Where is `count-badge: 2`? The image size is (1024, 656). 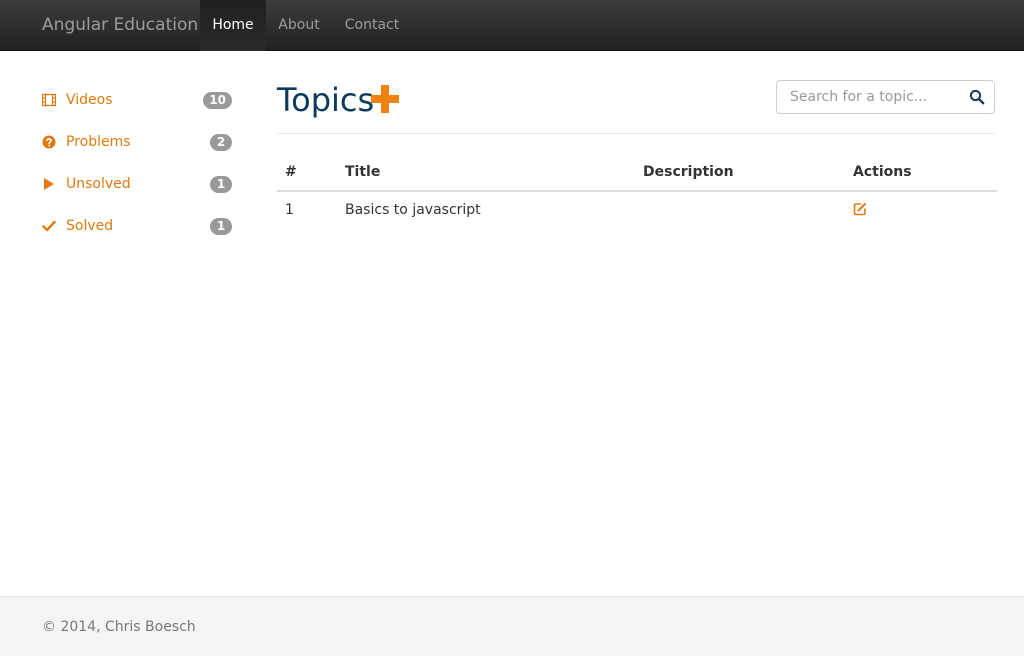
count-badge: 2 is located at coordinates (221, 142).